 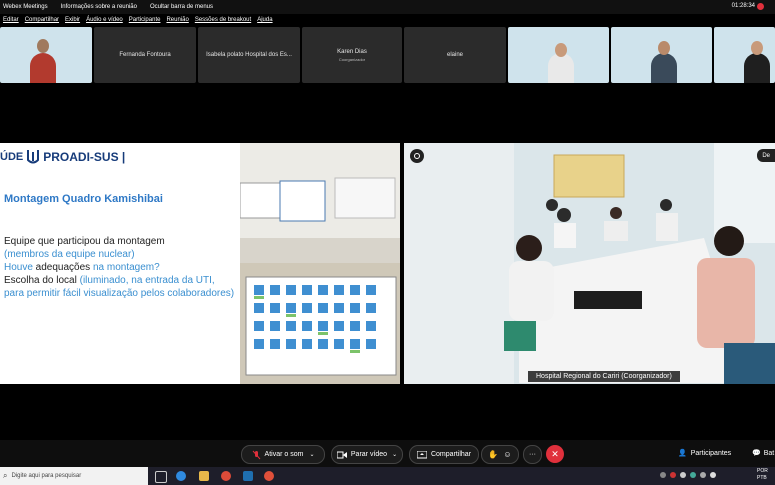 I want to click on settings-glyph-icon, so click(x=417, y=156).